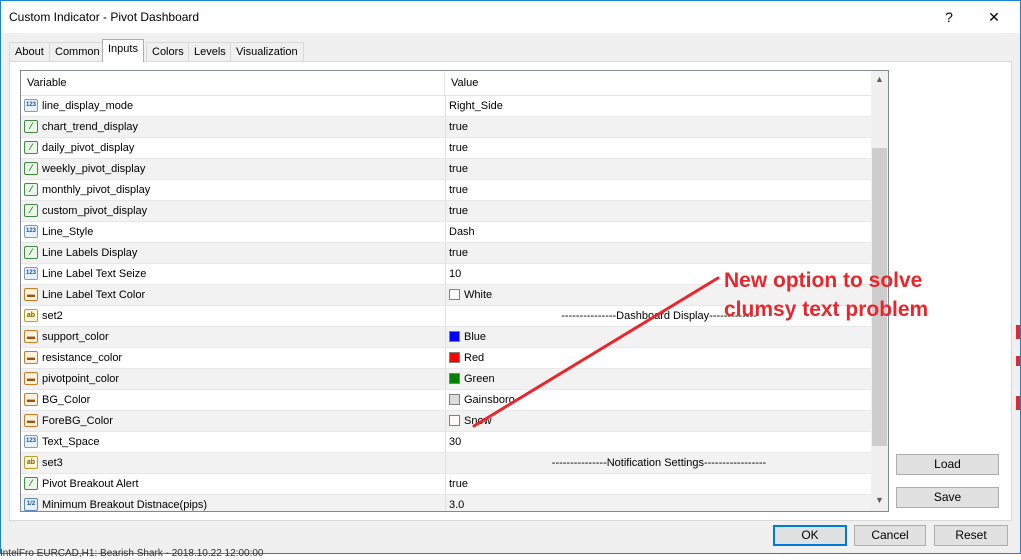 The height and width of the screenshot is (560, 1021). Describe the element at coordinates (168, 52) in the screenshot. I see `tab-colors: Colors` at that location.